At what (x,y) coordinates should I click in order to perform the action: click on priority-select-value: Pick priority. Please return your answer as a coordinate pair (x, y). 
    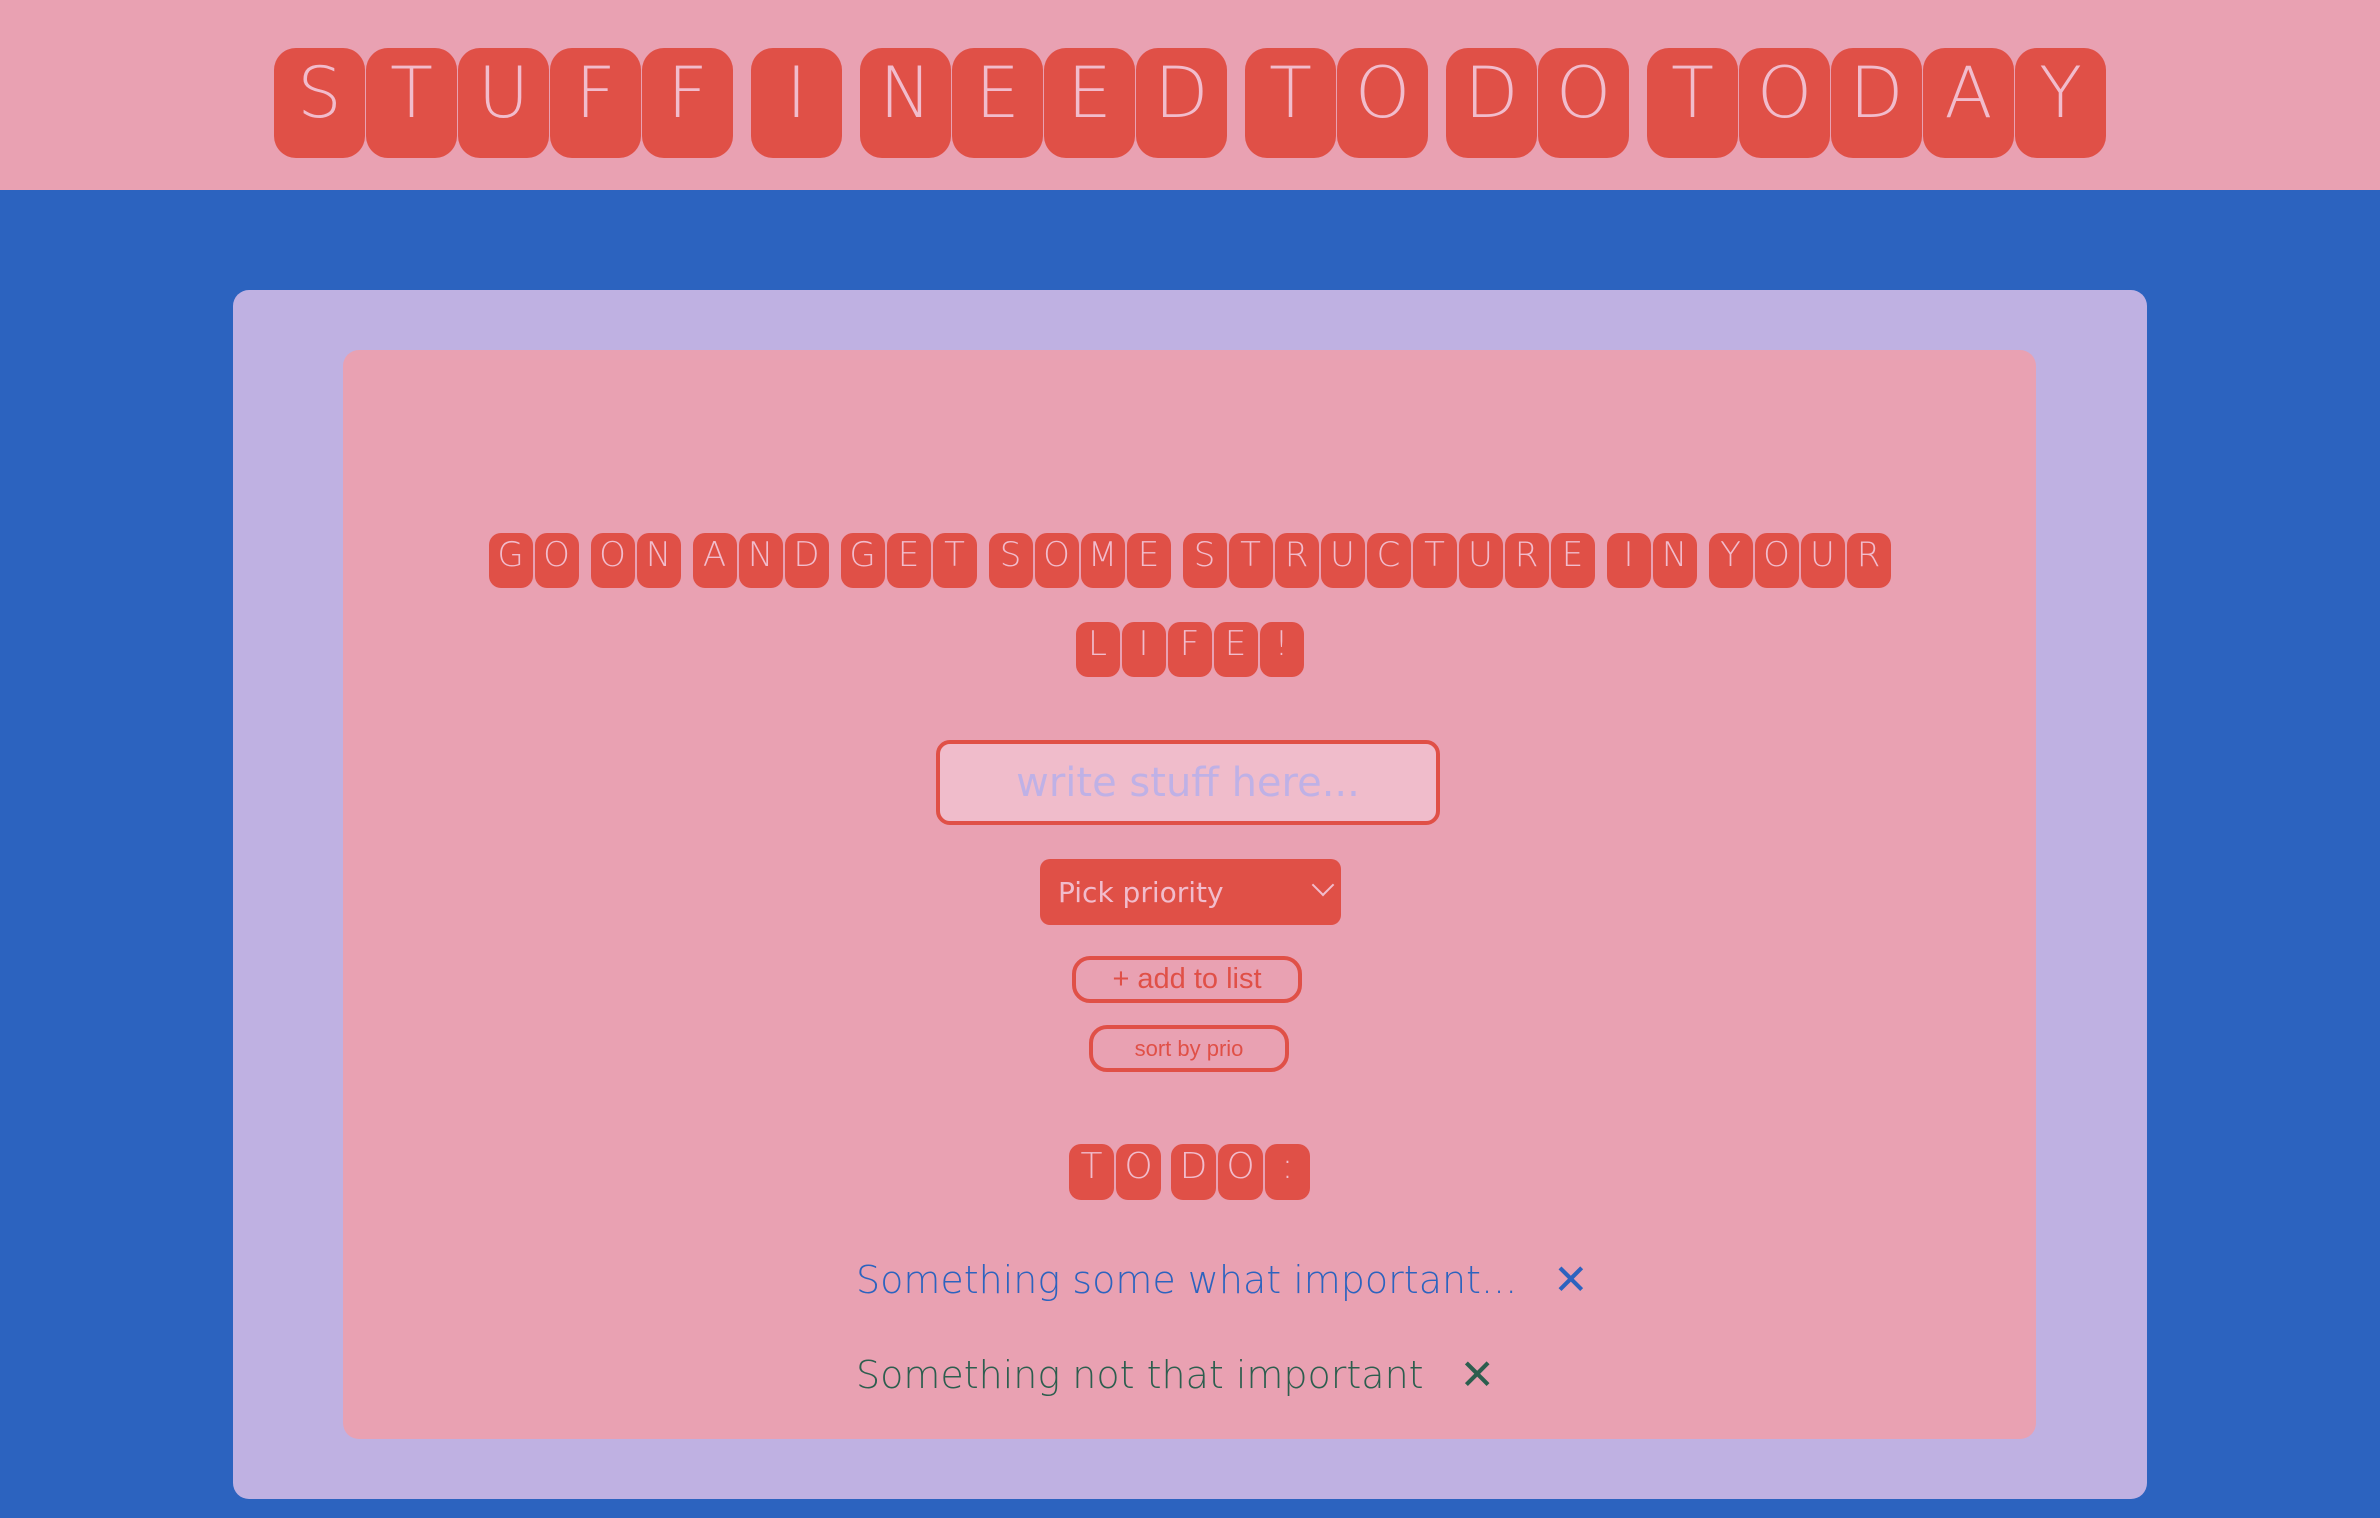
    Looking at the image, I should click on (1141, 892).